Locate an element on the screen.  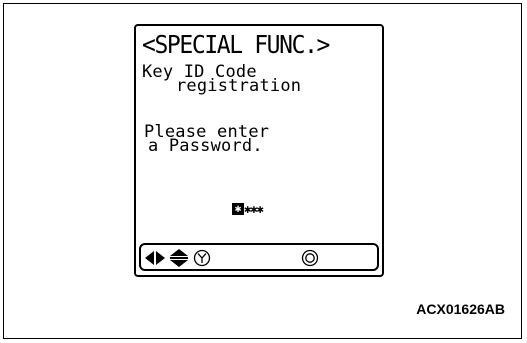
yes-button is located at coordinates (202, 258).